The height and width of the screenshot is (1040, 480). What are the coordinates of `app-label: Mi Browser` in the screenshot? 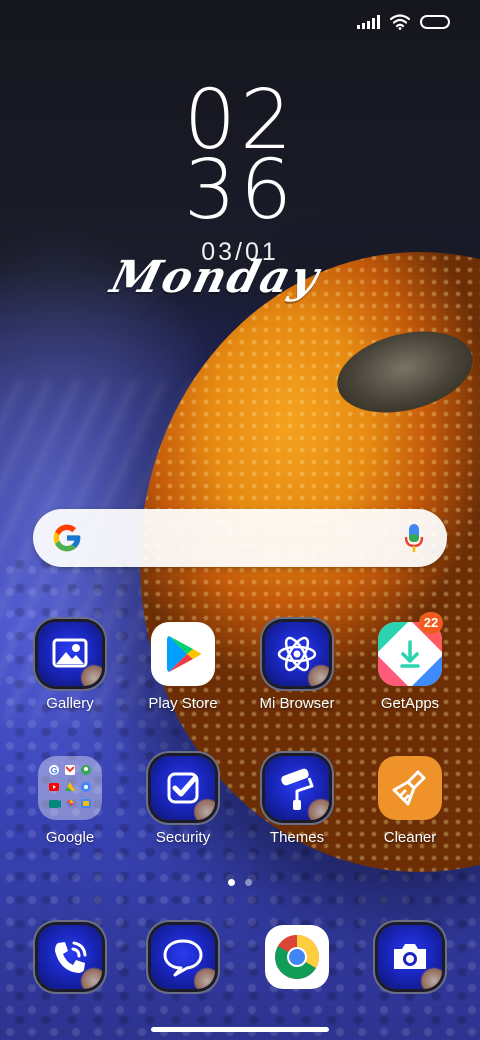 It's located at (297, 703).